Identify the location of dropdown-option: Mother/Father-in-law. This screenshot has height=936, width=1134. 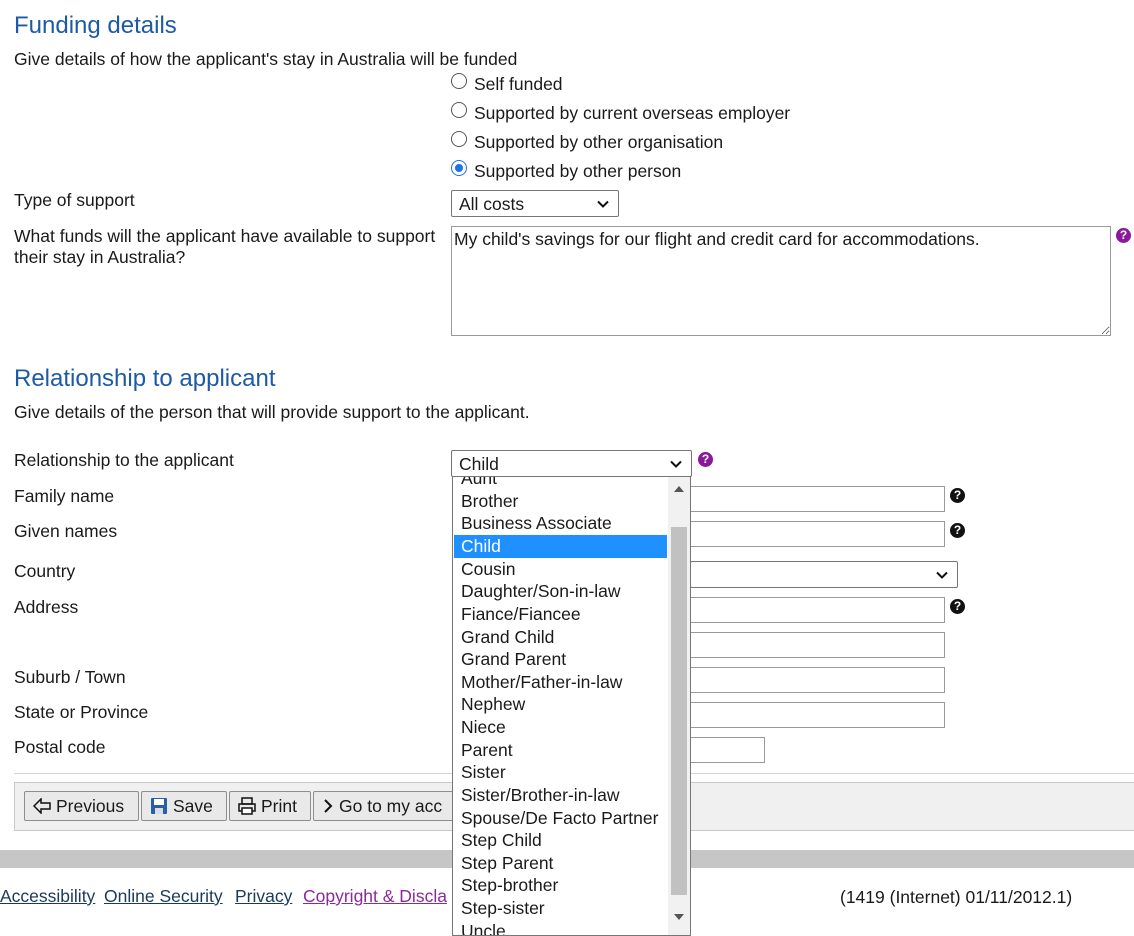
(560, 682).